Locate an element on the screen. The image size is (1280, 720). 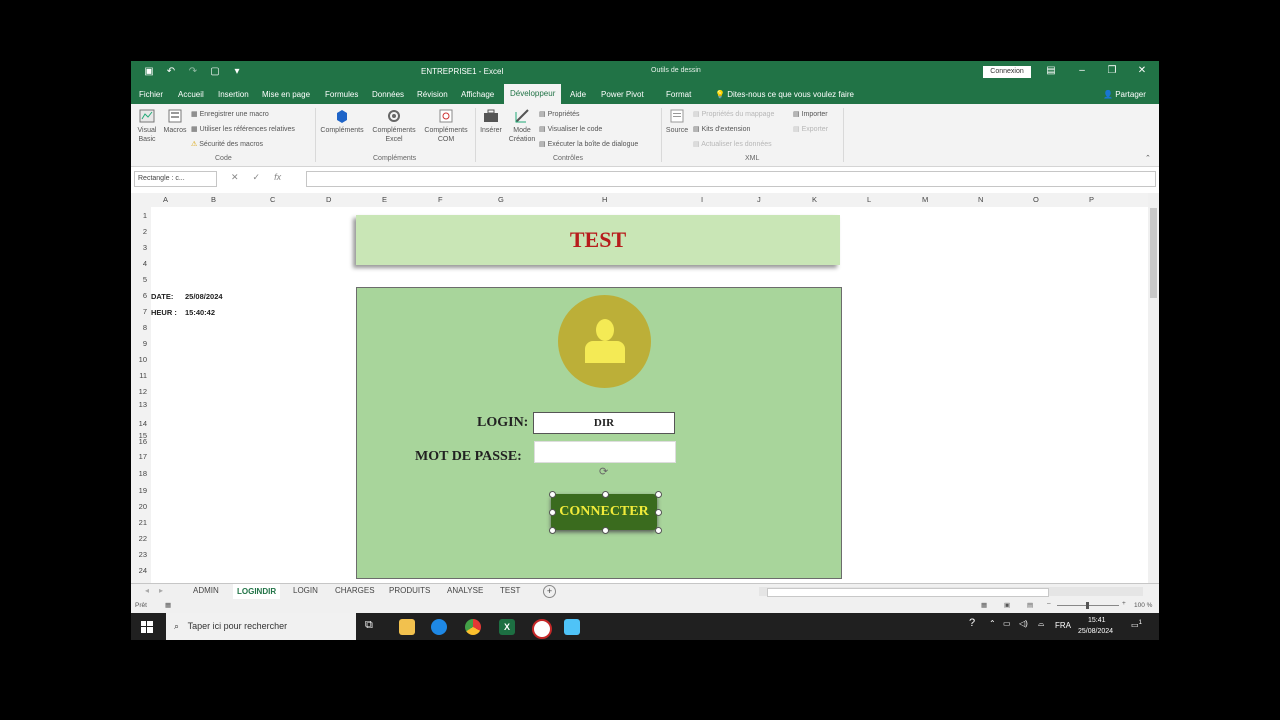
sheet-tab-test: TEST is located at coordinates (510, 590).